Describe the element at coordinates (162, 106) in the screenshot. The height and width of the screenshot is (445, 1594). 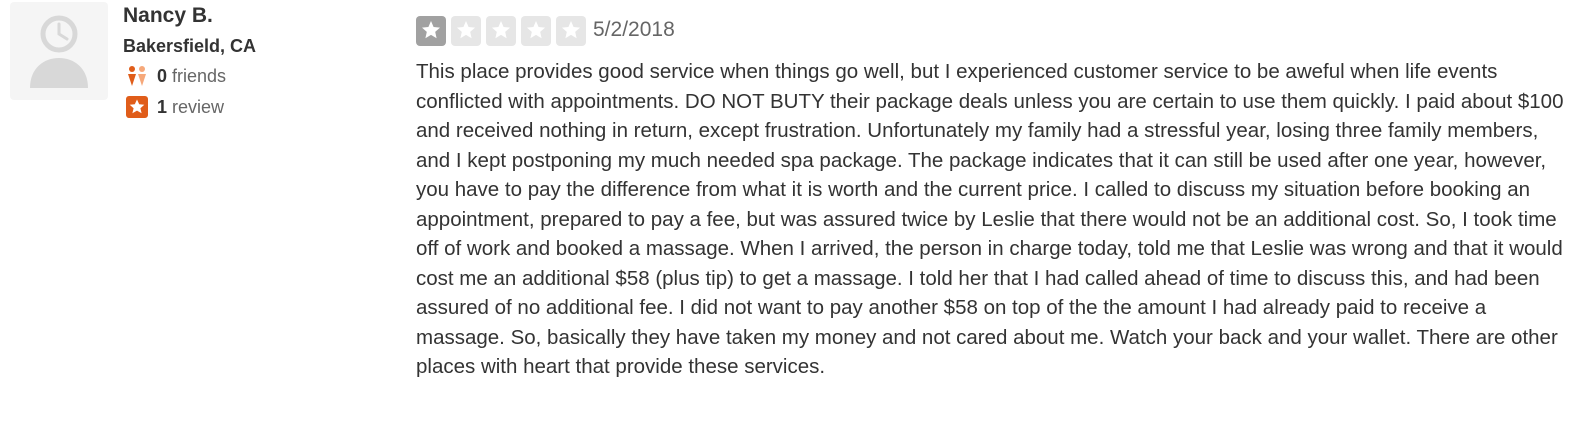
I see `reviews-count: 1` at that location.